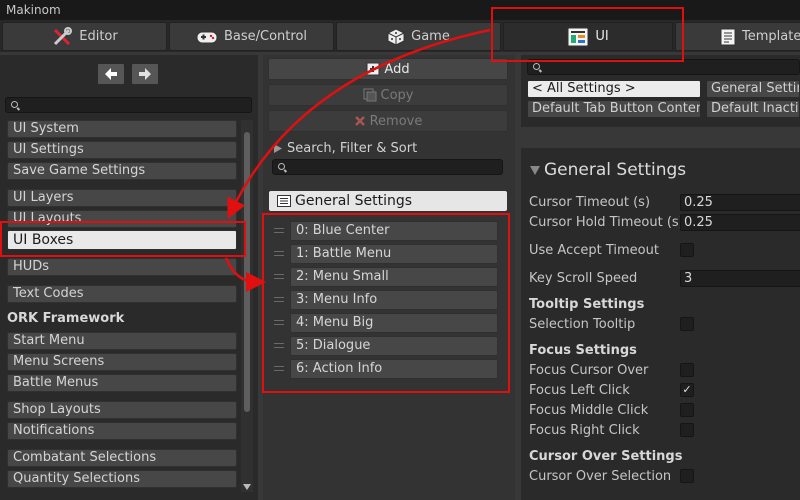 The width and height of the screenshot is (800, 500). I want to click on list-item-box-0: 0: Blue Center, so click(394, 231).